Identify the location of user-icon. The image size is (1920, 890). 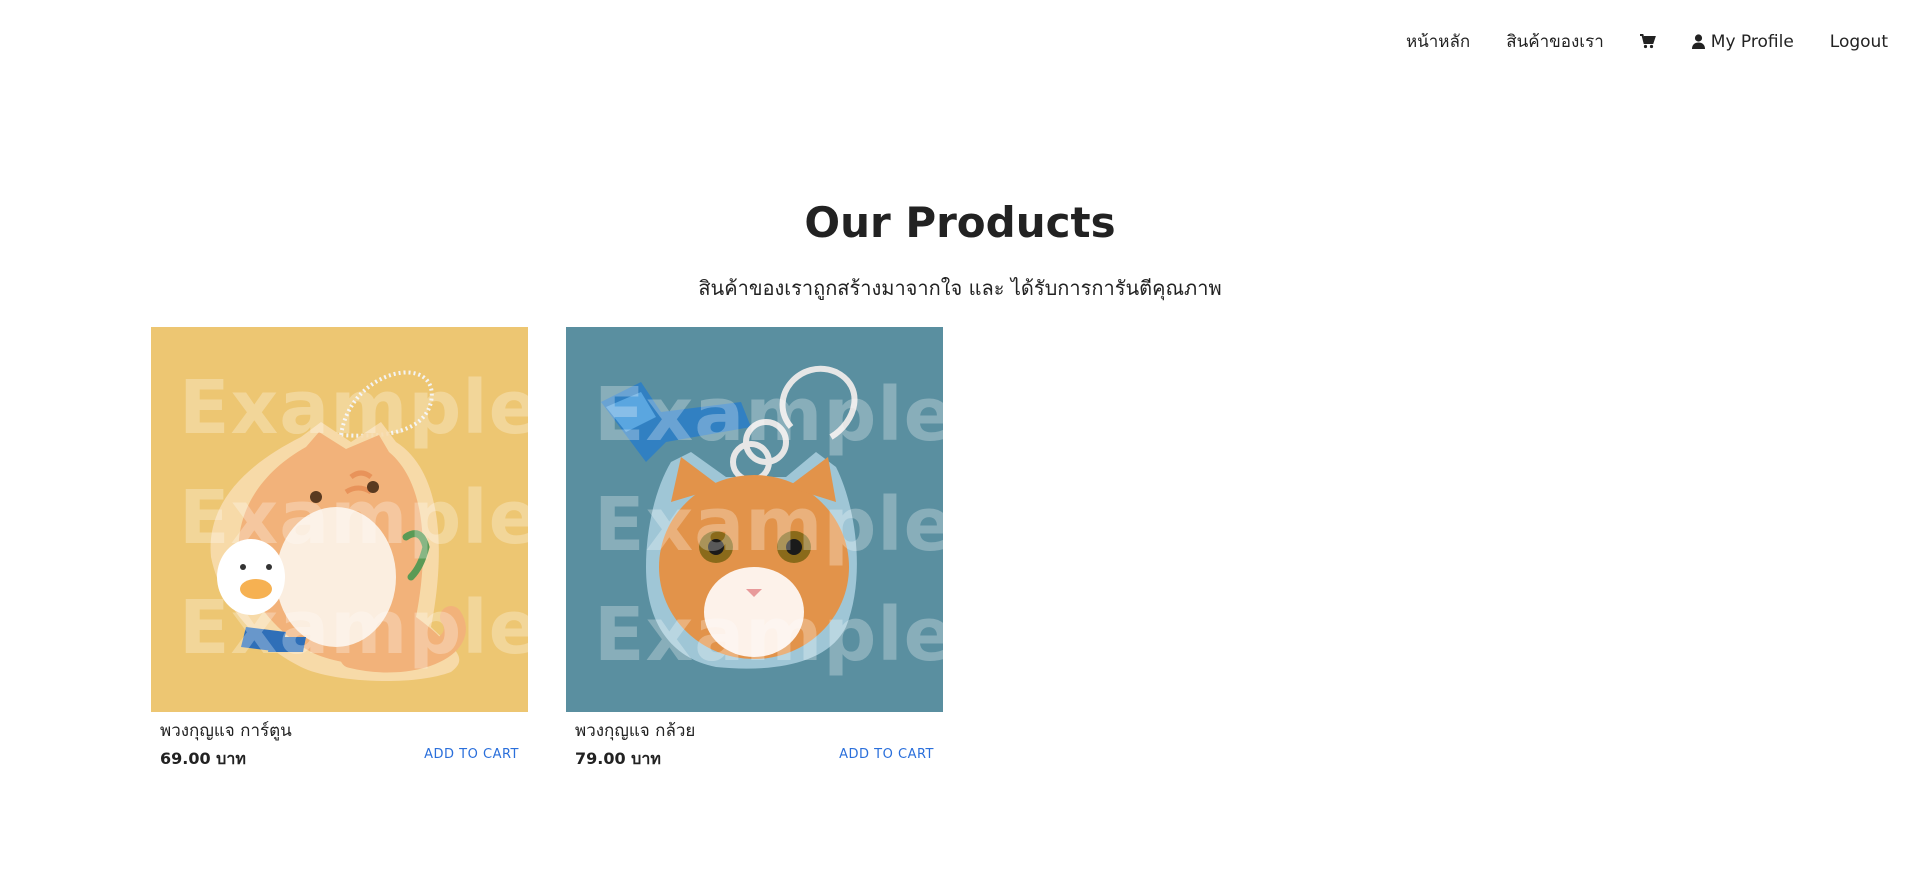
(1698, 41).